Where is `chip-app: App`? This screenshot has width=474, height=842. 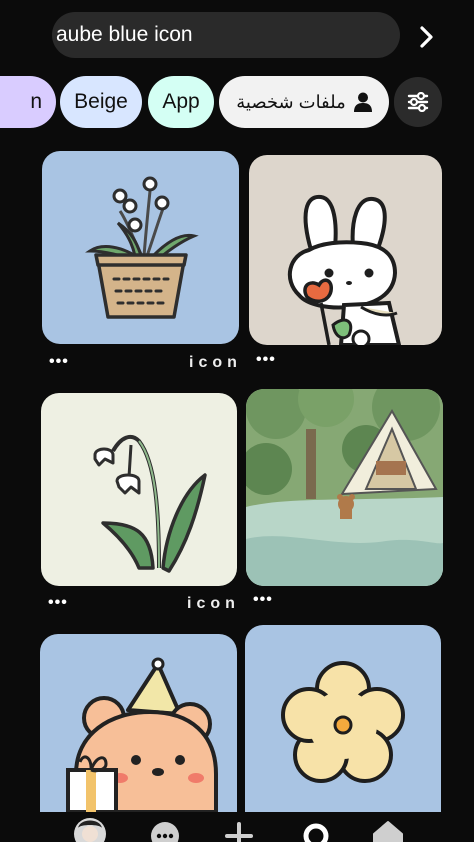
chip-app: App is located at coordinates (181, 102).